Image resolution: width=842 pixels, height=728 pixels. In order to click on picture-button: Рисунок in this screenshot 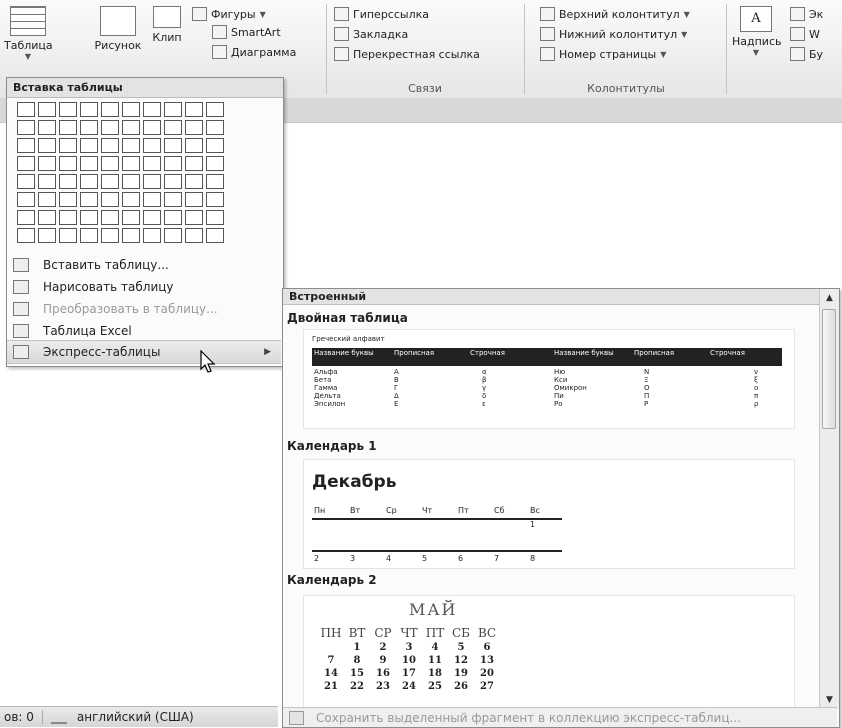, I will do `click(118, 29)`.